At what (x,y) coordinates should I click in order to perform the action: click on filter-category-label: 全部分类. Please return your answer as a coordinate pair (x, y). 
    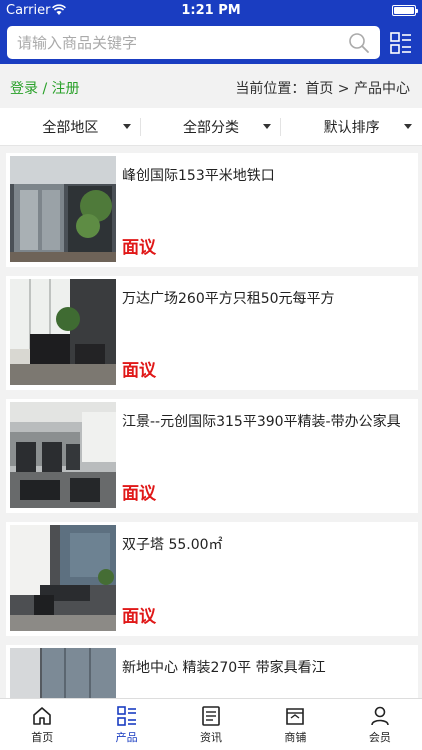
    Looking at the image, I should click on (211, 127).